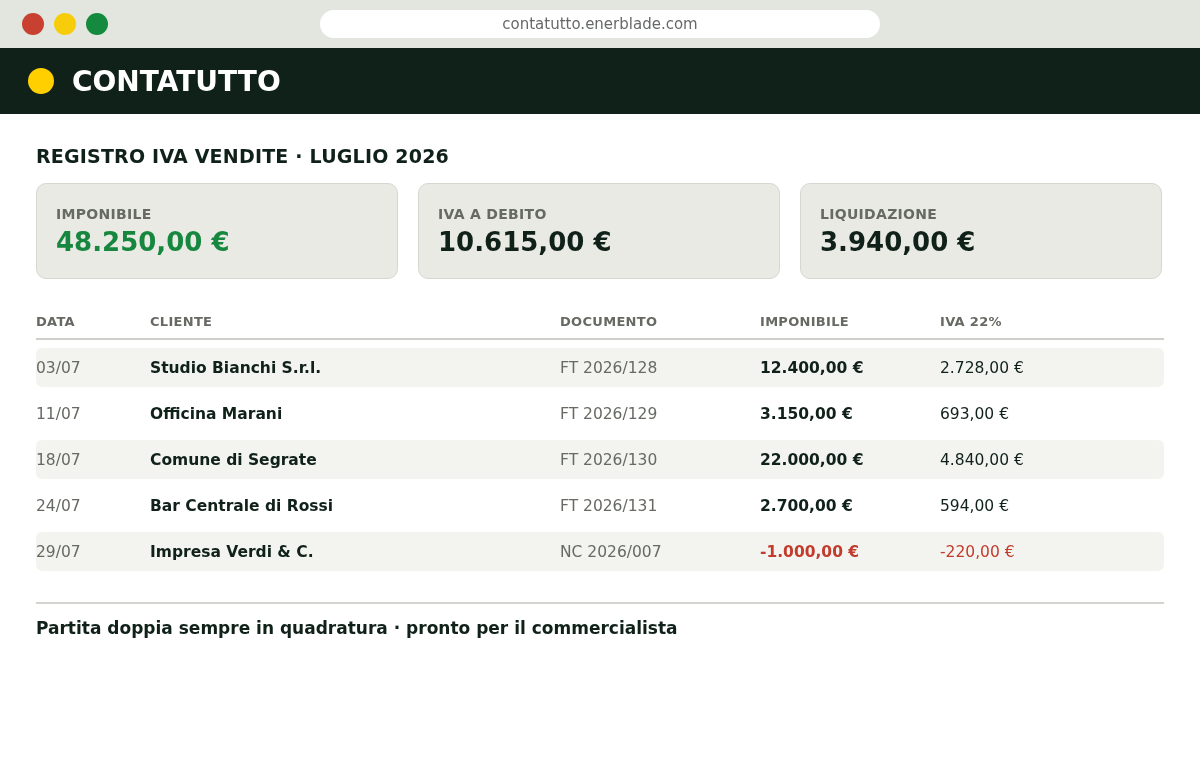 The image size is (1200, 760). I want to click on page-title: REGISTRO IVA VENDITE · LUGLIO 2026, so click(243, 156).